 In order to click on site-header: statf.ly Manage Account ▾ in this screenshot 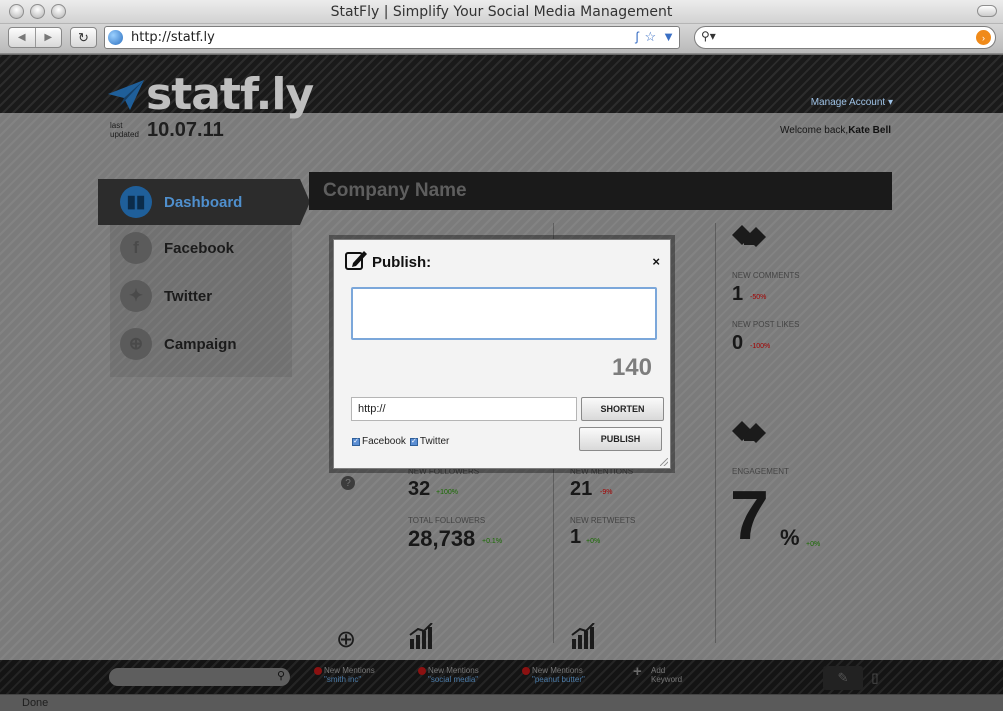, I will do `click(501, 87)`.